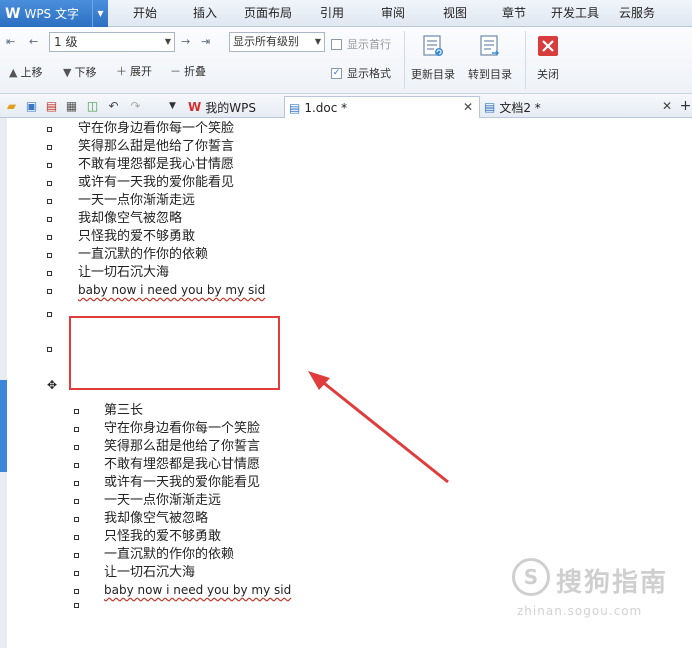 The height and width of the screenshot is (648, 692). I want to click on list-item: 一直沉默的作你的依赖, so click(169, 555).